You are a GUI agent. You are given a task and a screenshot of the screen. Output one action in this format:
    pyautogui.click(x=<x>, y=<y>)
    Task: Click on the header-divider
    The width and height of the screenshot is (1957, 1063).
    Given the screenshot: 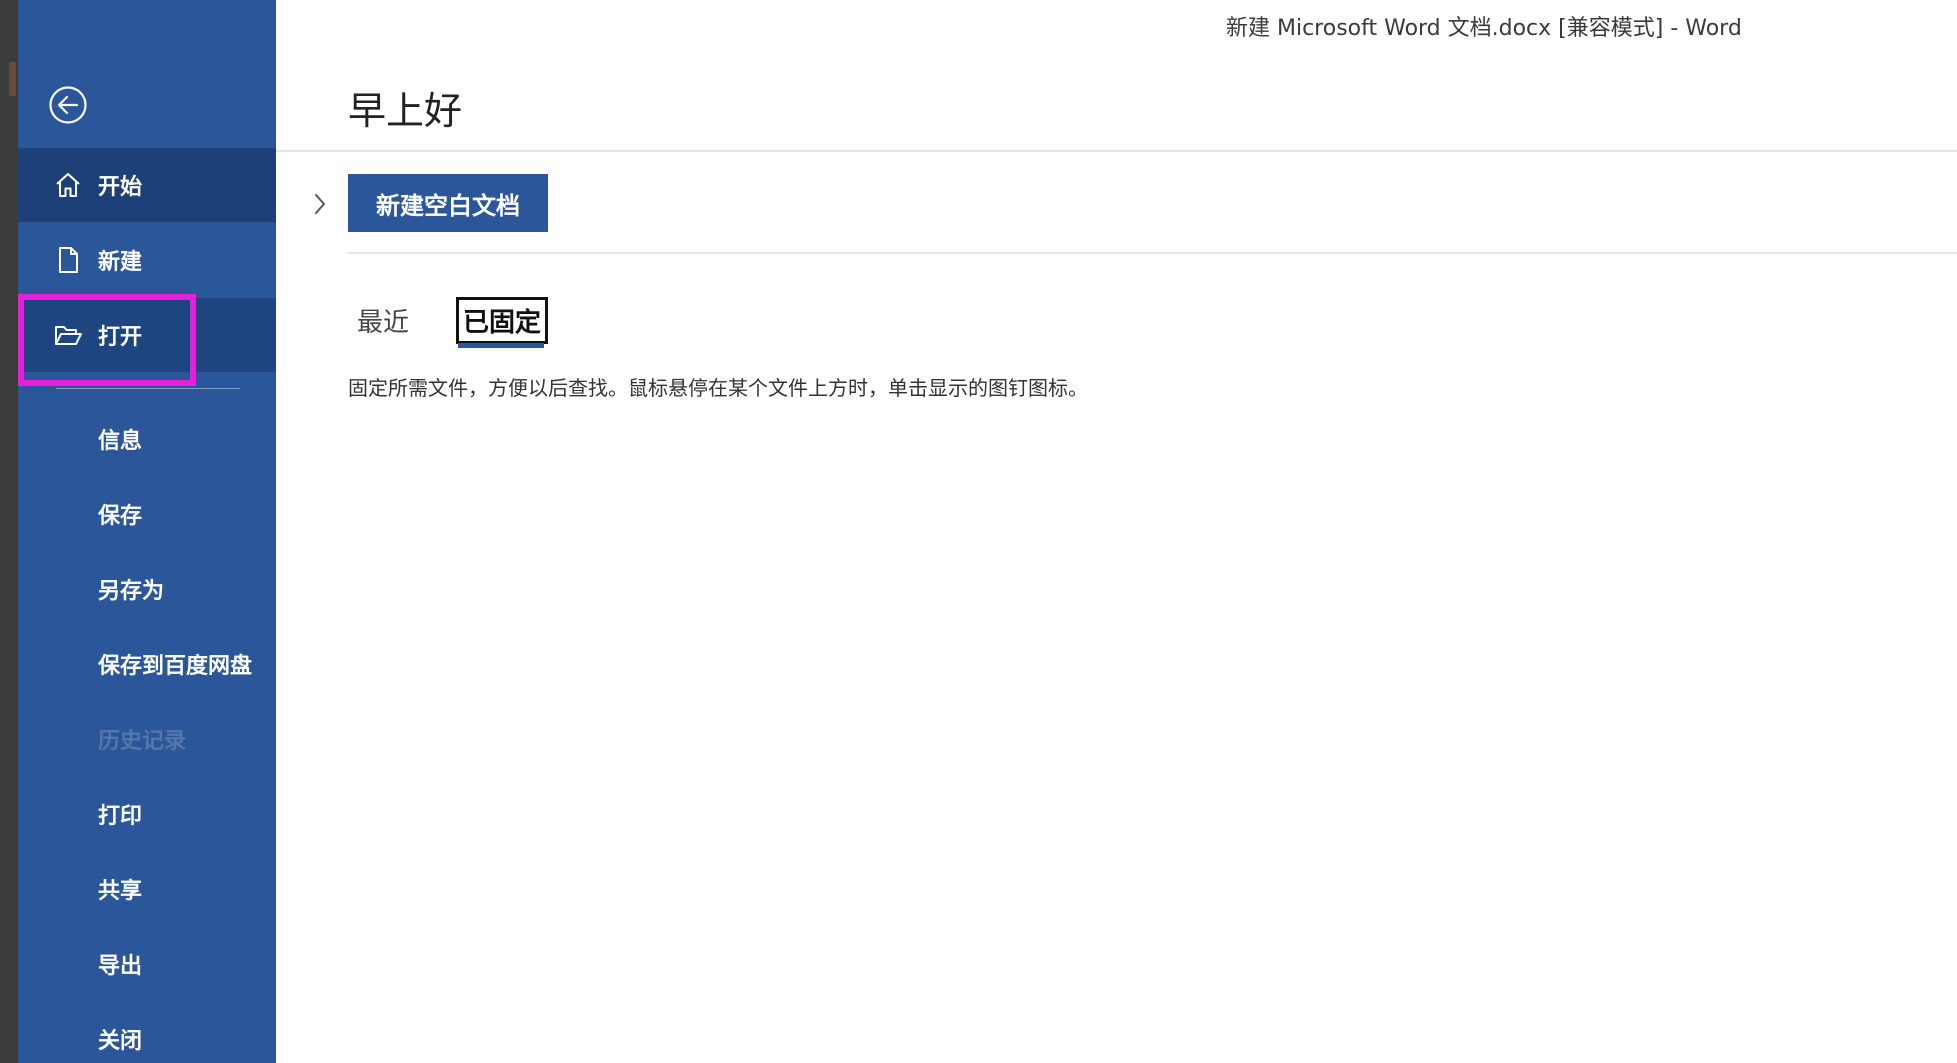 What is the action you would take?
    pyautogui.click(x=1116, y=151)
    